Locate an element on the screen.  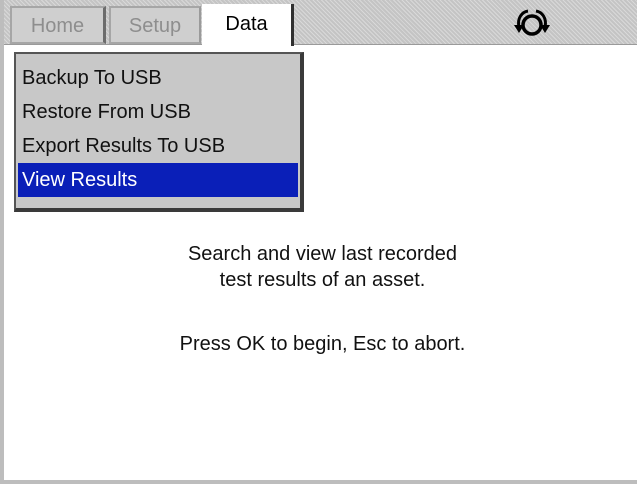
description-line-1: Search and view last recorded is located at coordinates (322, 254).